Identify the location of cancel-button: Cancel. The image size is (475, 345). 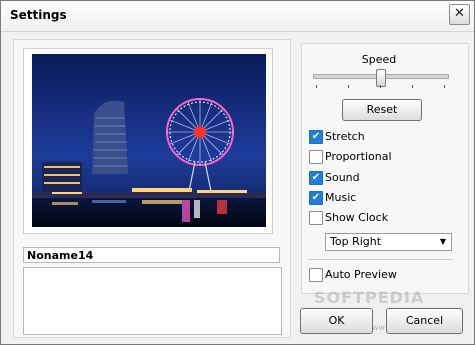
(424, 321).